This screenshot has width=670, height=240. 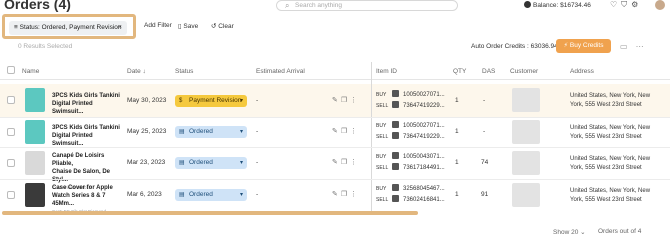 What do you see at coordinates (146, 162) in the screenshot?
I see `order-date: Mar 23, 2023` at bounding box center [146, 162].